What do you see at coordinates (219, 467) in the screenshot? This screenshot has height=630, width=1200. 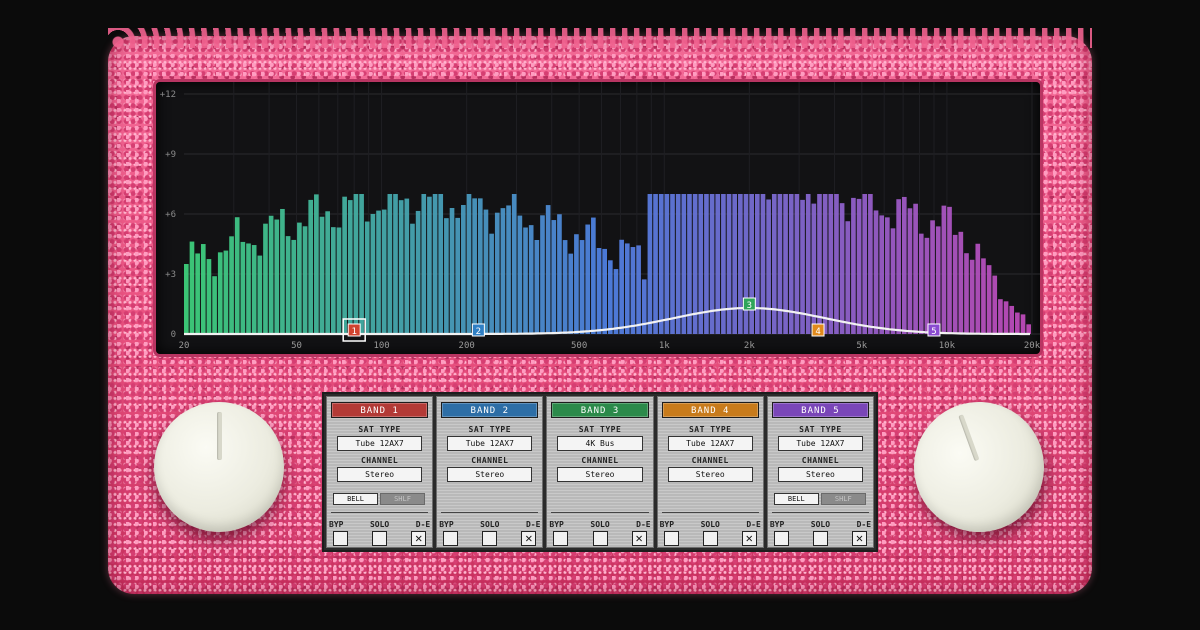 I see `left-knob` at bounding box center [219, 467].